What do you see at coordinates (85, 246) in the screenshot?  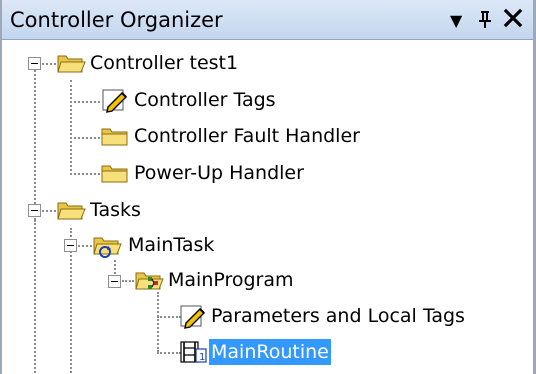 I see `tree-guide-h6` at bounding box center [85, 246].